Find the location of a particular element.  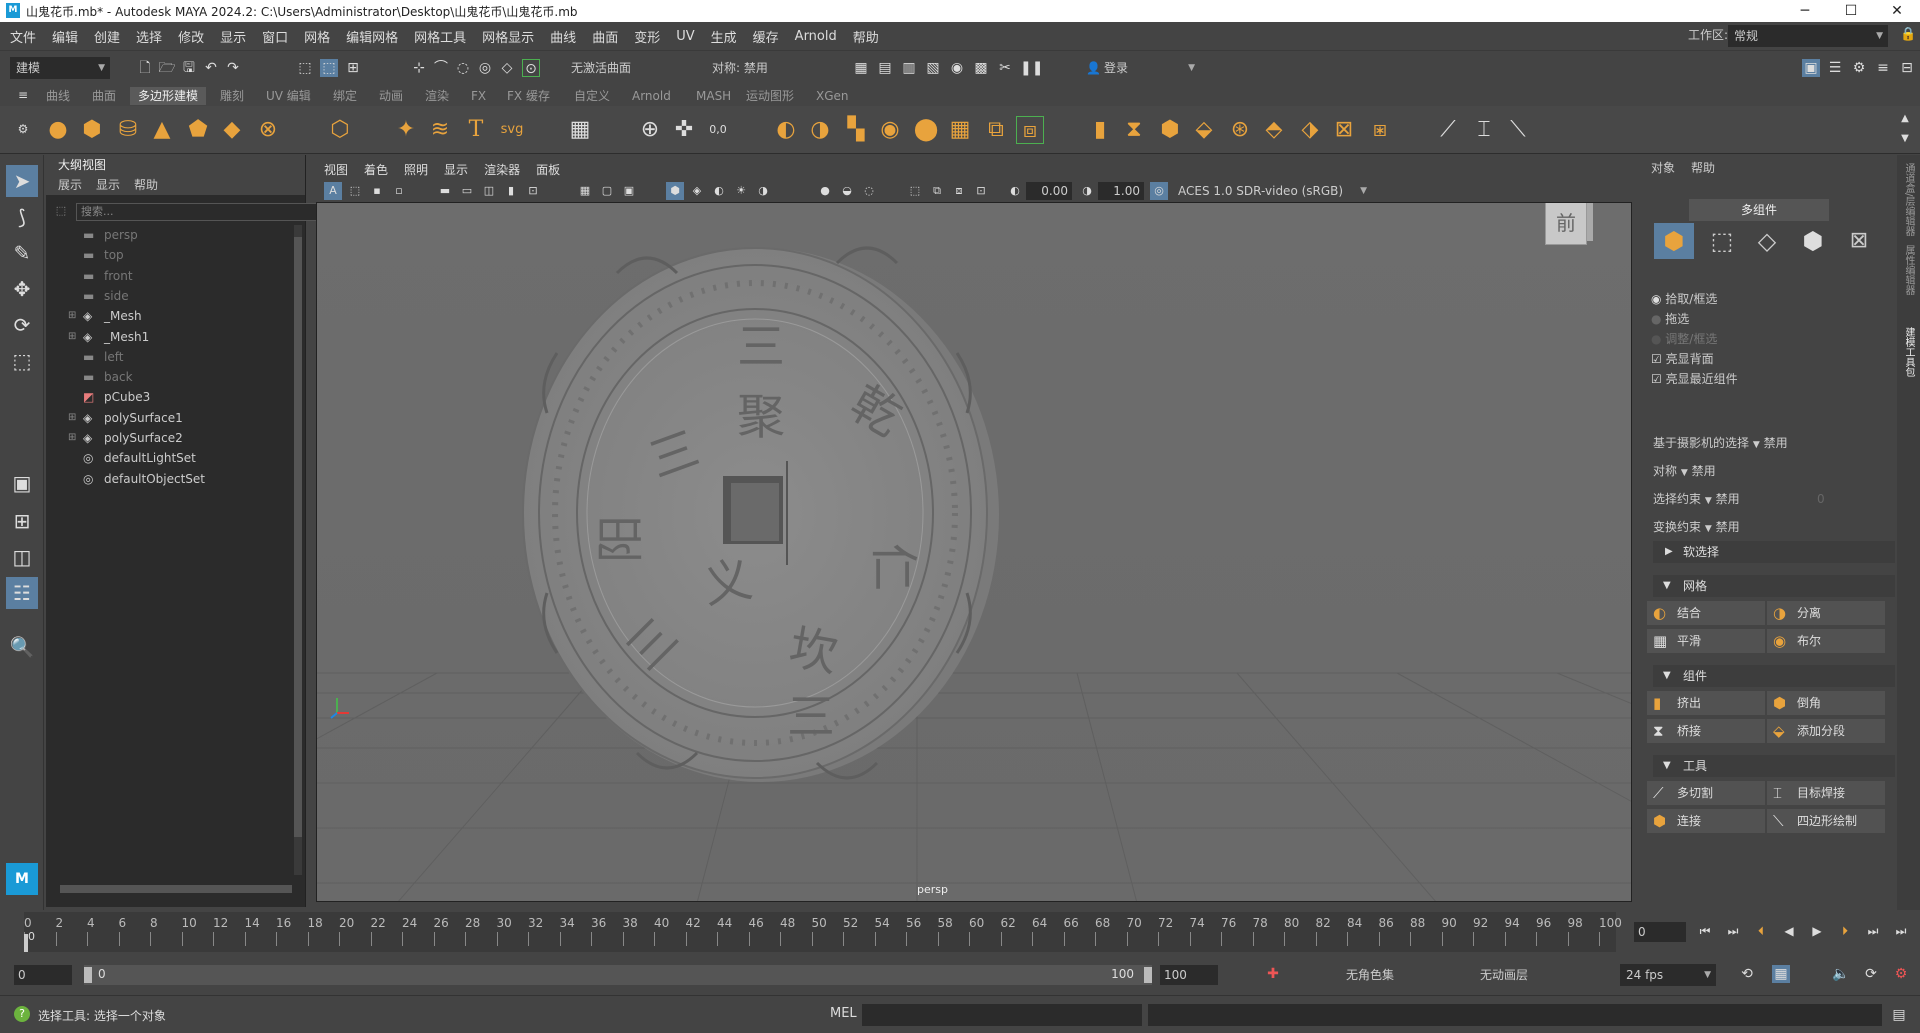

menu-16: 缓存 is located at coordinates (766, 36).